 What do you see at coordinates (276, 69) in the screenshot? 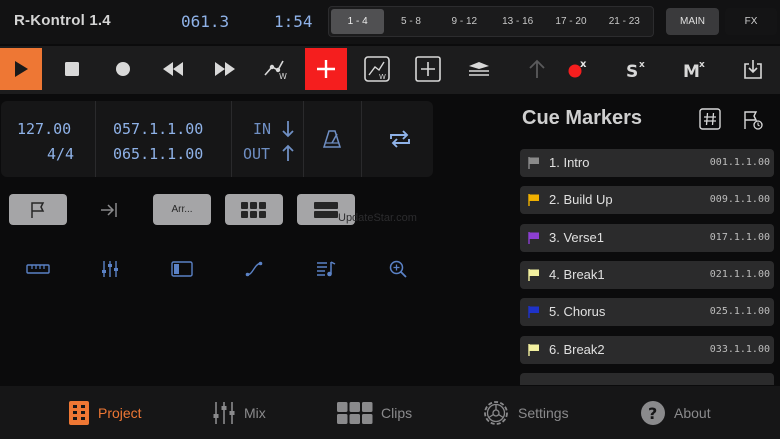
I see `automation-write-button: W` at bounding box center [276, 69].